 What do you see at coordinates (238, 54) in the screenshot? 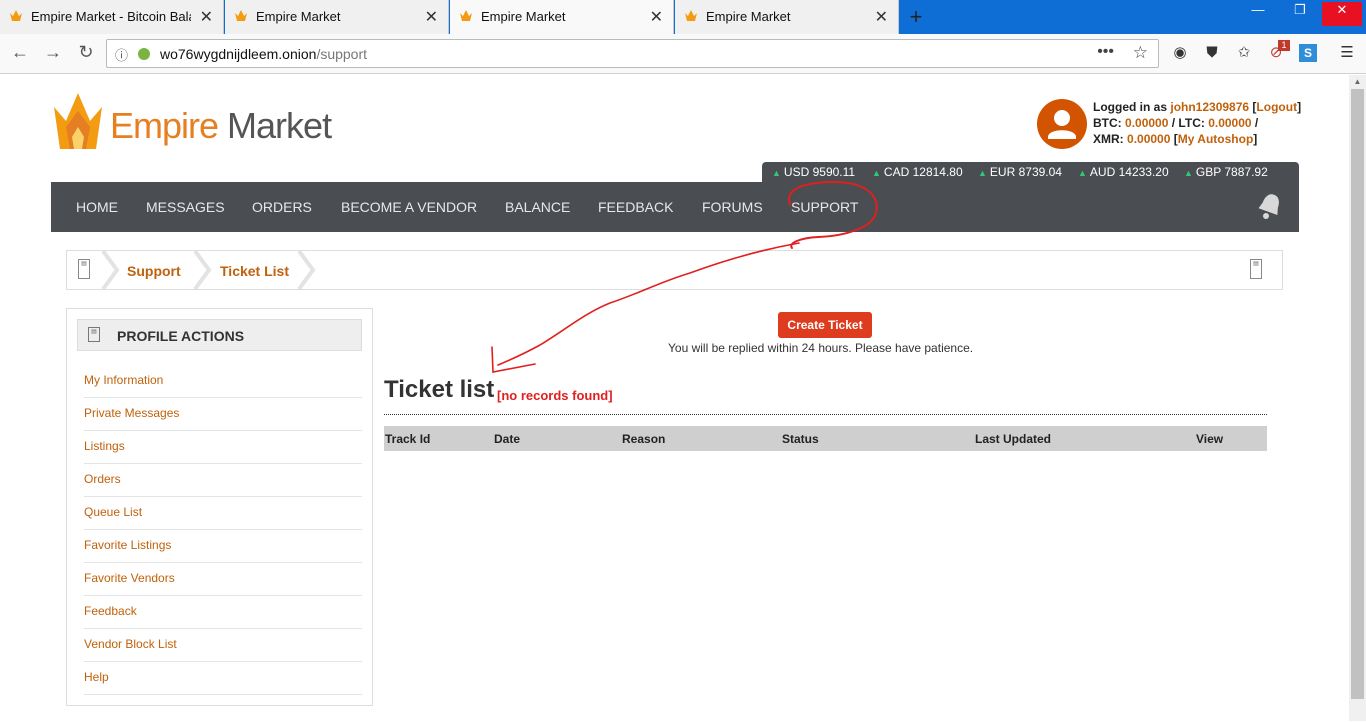
I see `url-host: wo76wygdnijdleem.onion` at bounding box center [238, 54].